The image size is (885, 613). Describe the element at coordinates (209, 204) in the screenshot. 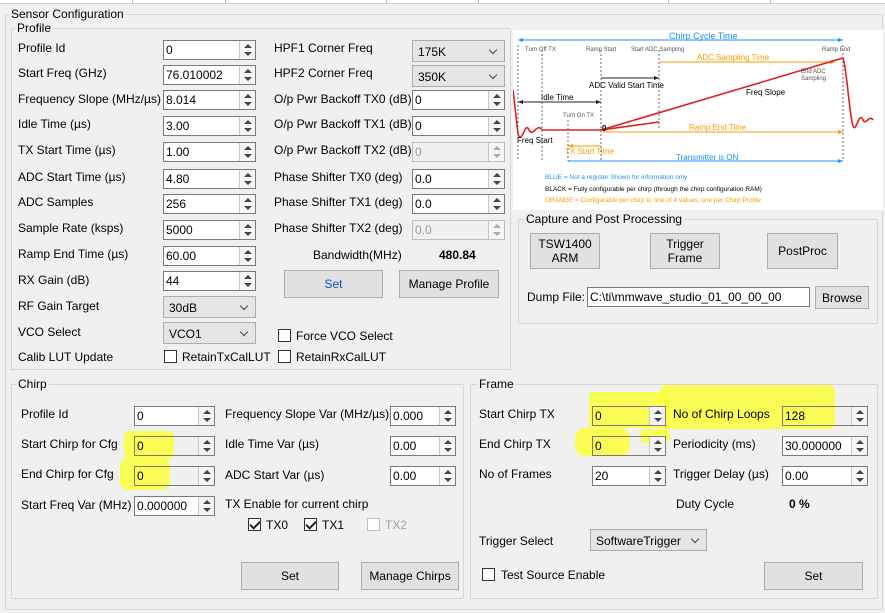

I see `adc-samples-input: 256` at that location.